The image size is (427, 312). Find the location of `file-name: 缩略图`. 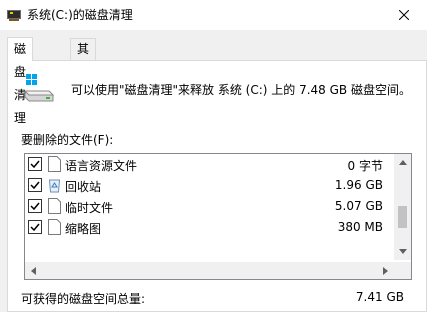

file-name: 缩略图 is located at coordinates (83, 229).